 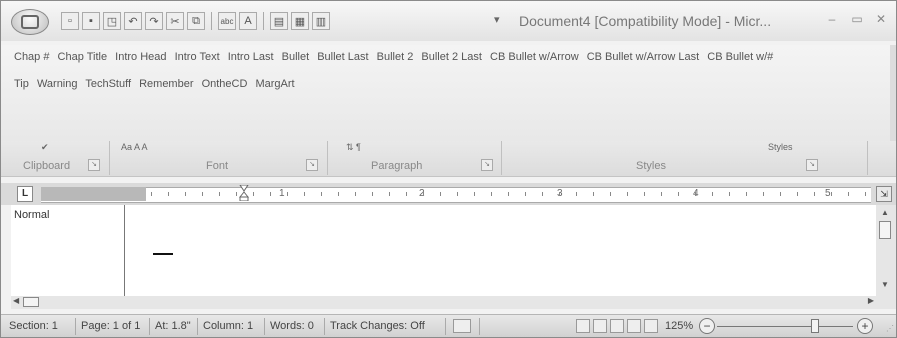 I want to click on scroll-up-icon: ▲, so click(x=885, y=212).